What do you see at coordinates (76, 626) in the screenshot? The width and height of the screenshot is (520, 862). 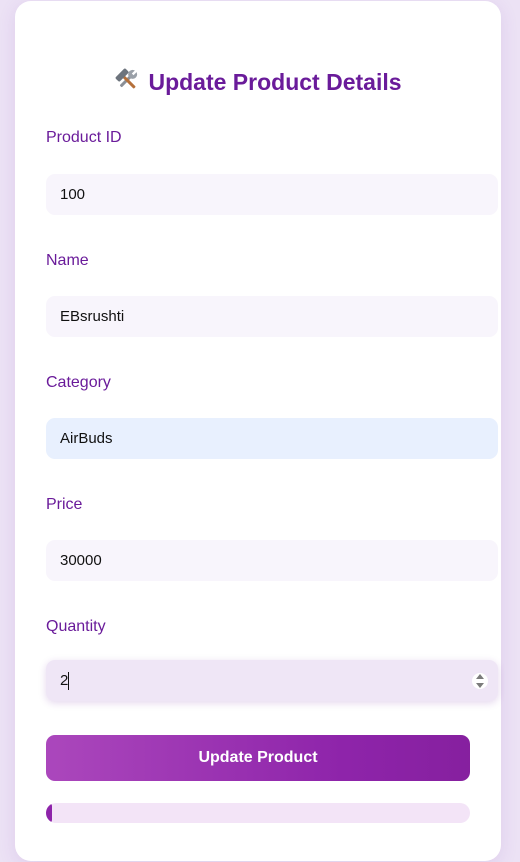 I see `quantity-label: Quantity` at bounding box center [76, 626].